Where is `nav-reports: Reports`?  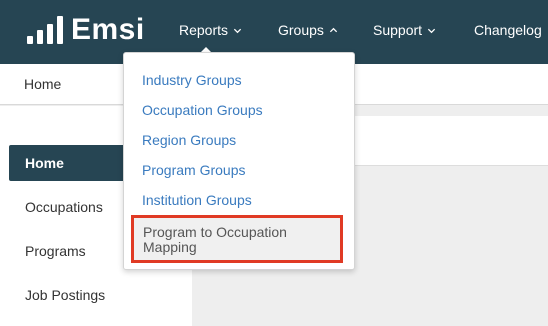 nav-reports: Reports is located at coordinates (210, 30).